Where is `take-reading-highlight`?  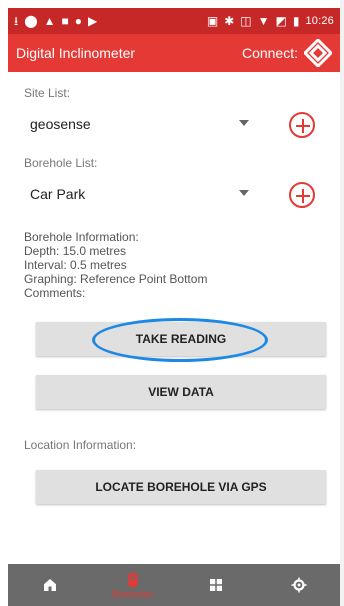
take-reading-highlight is located at coordinates (180, 340).